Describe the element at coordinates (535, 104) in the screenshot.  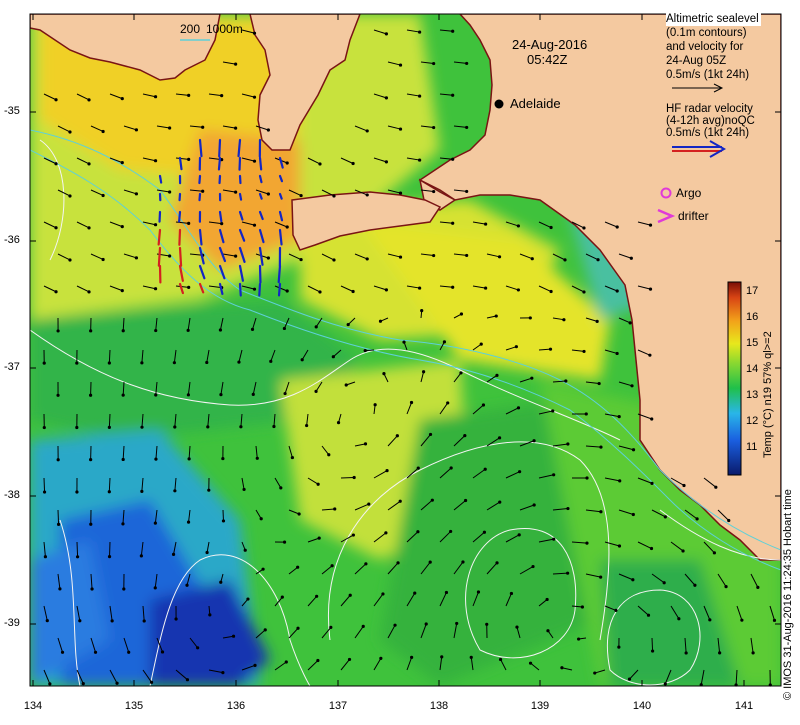
I see `city-label-adelaide: Adelaide` at that location.